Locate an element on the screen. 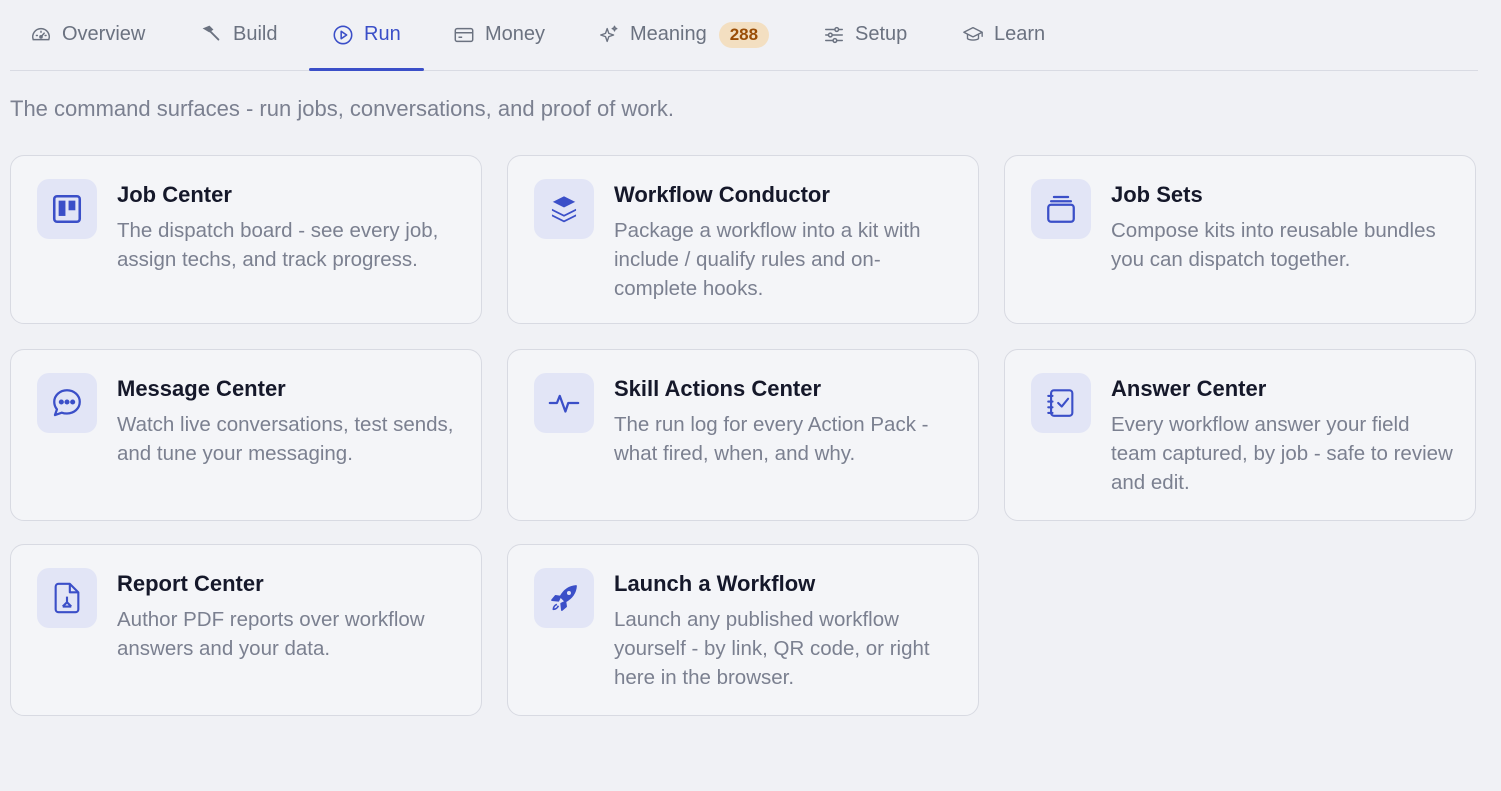  tab-setup: Setup is located at coordinates (865, 34).